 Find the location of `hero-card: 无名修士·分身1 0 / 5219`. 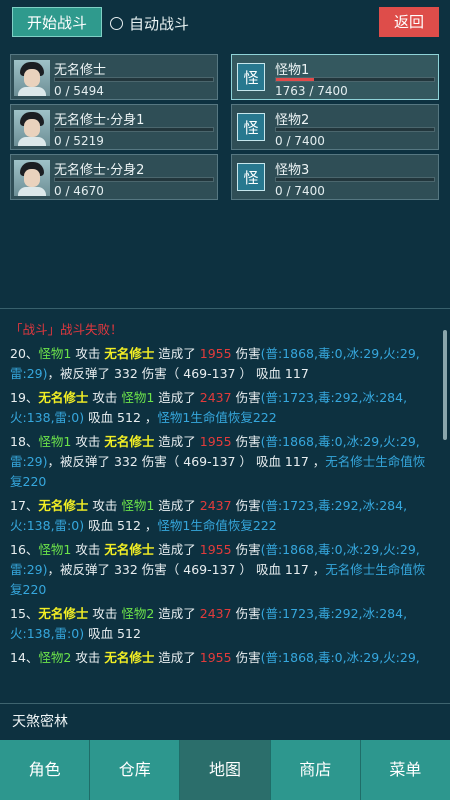

hero-card: 无名修士·分身1 0 / 5219 is located at coordinates (114, 127).